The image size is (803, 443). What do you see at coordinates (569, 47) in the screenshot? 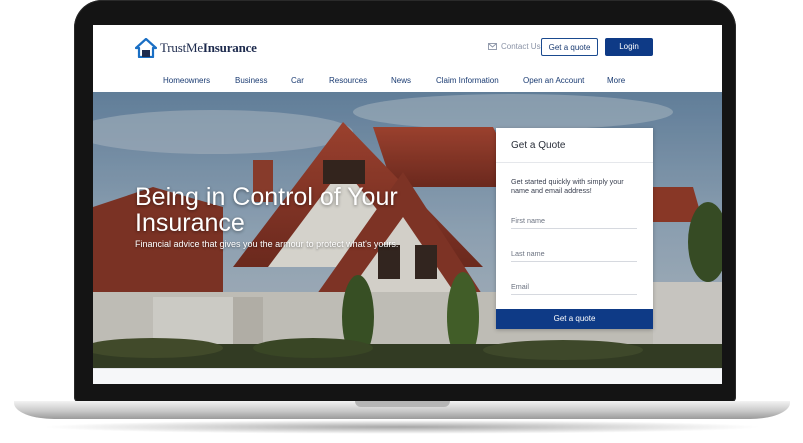
I see `get-quote-header-button: Get a quote` at bounding box center [569, 47].